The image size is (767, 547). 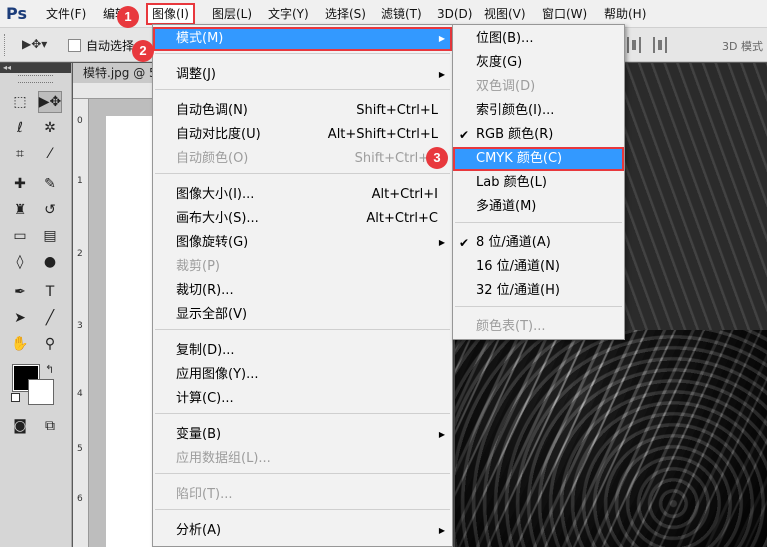 I want to click on document-tab: 模特.jpg @ 5, so click(x=113, y=73).